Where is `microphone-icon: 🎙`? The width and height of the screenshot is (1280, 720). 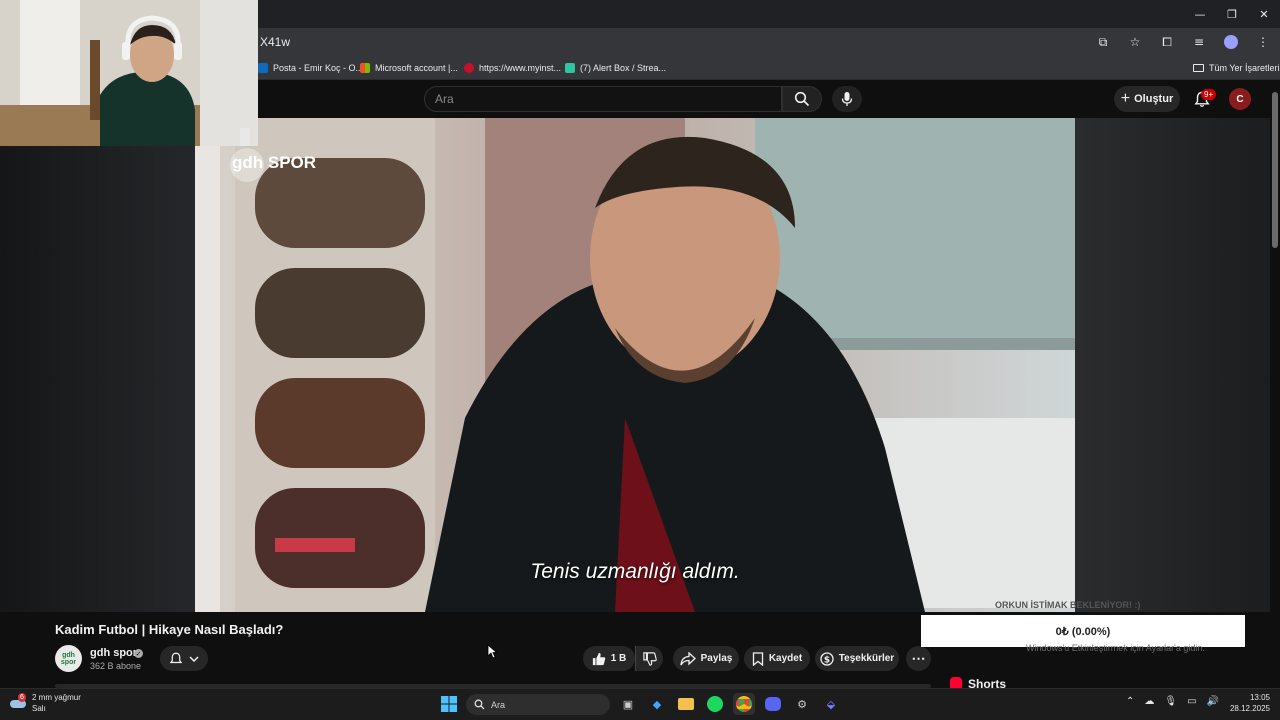
microphone-icon: 🎙 is located at coordinates (1170, 701).